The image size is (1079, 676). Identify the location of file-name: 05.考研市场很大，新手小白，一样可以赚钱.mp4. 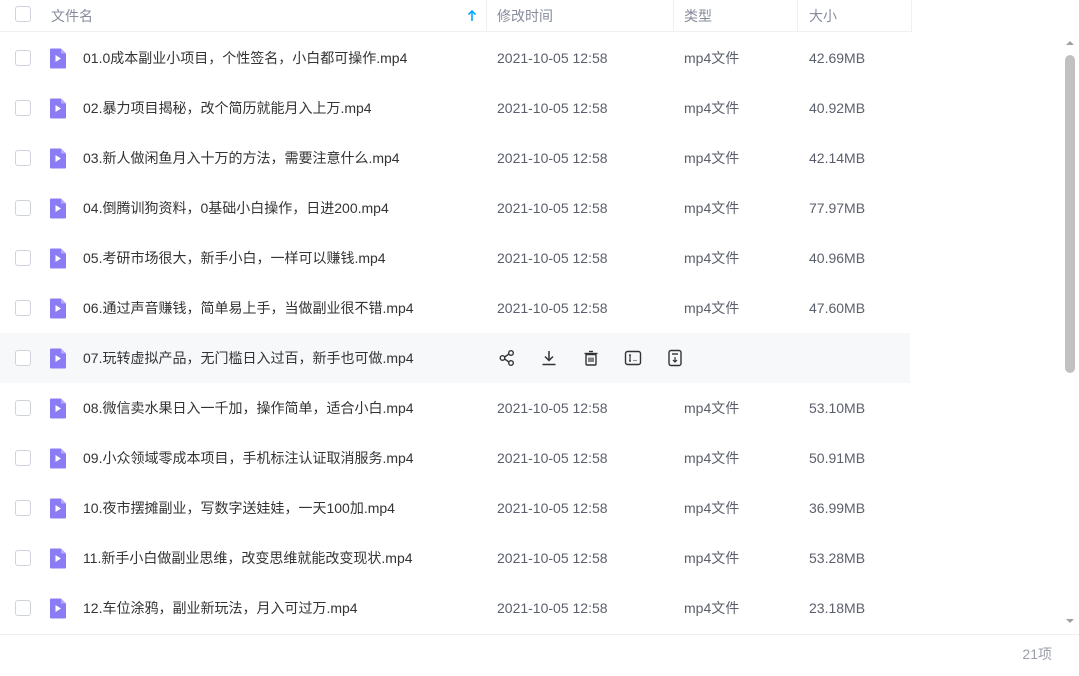
(234, 258).